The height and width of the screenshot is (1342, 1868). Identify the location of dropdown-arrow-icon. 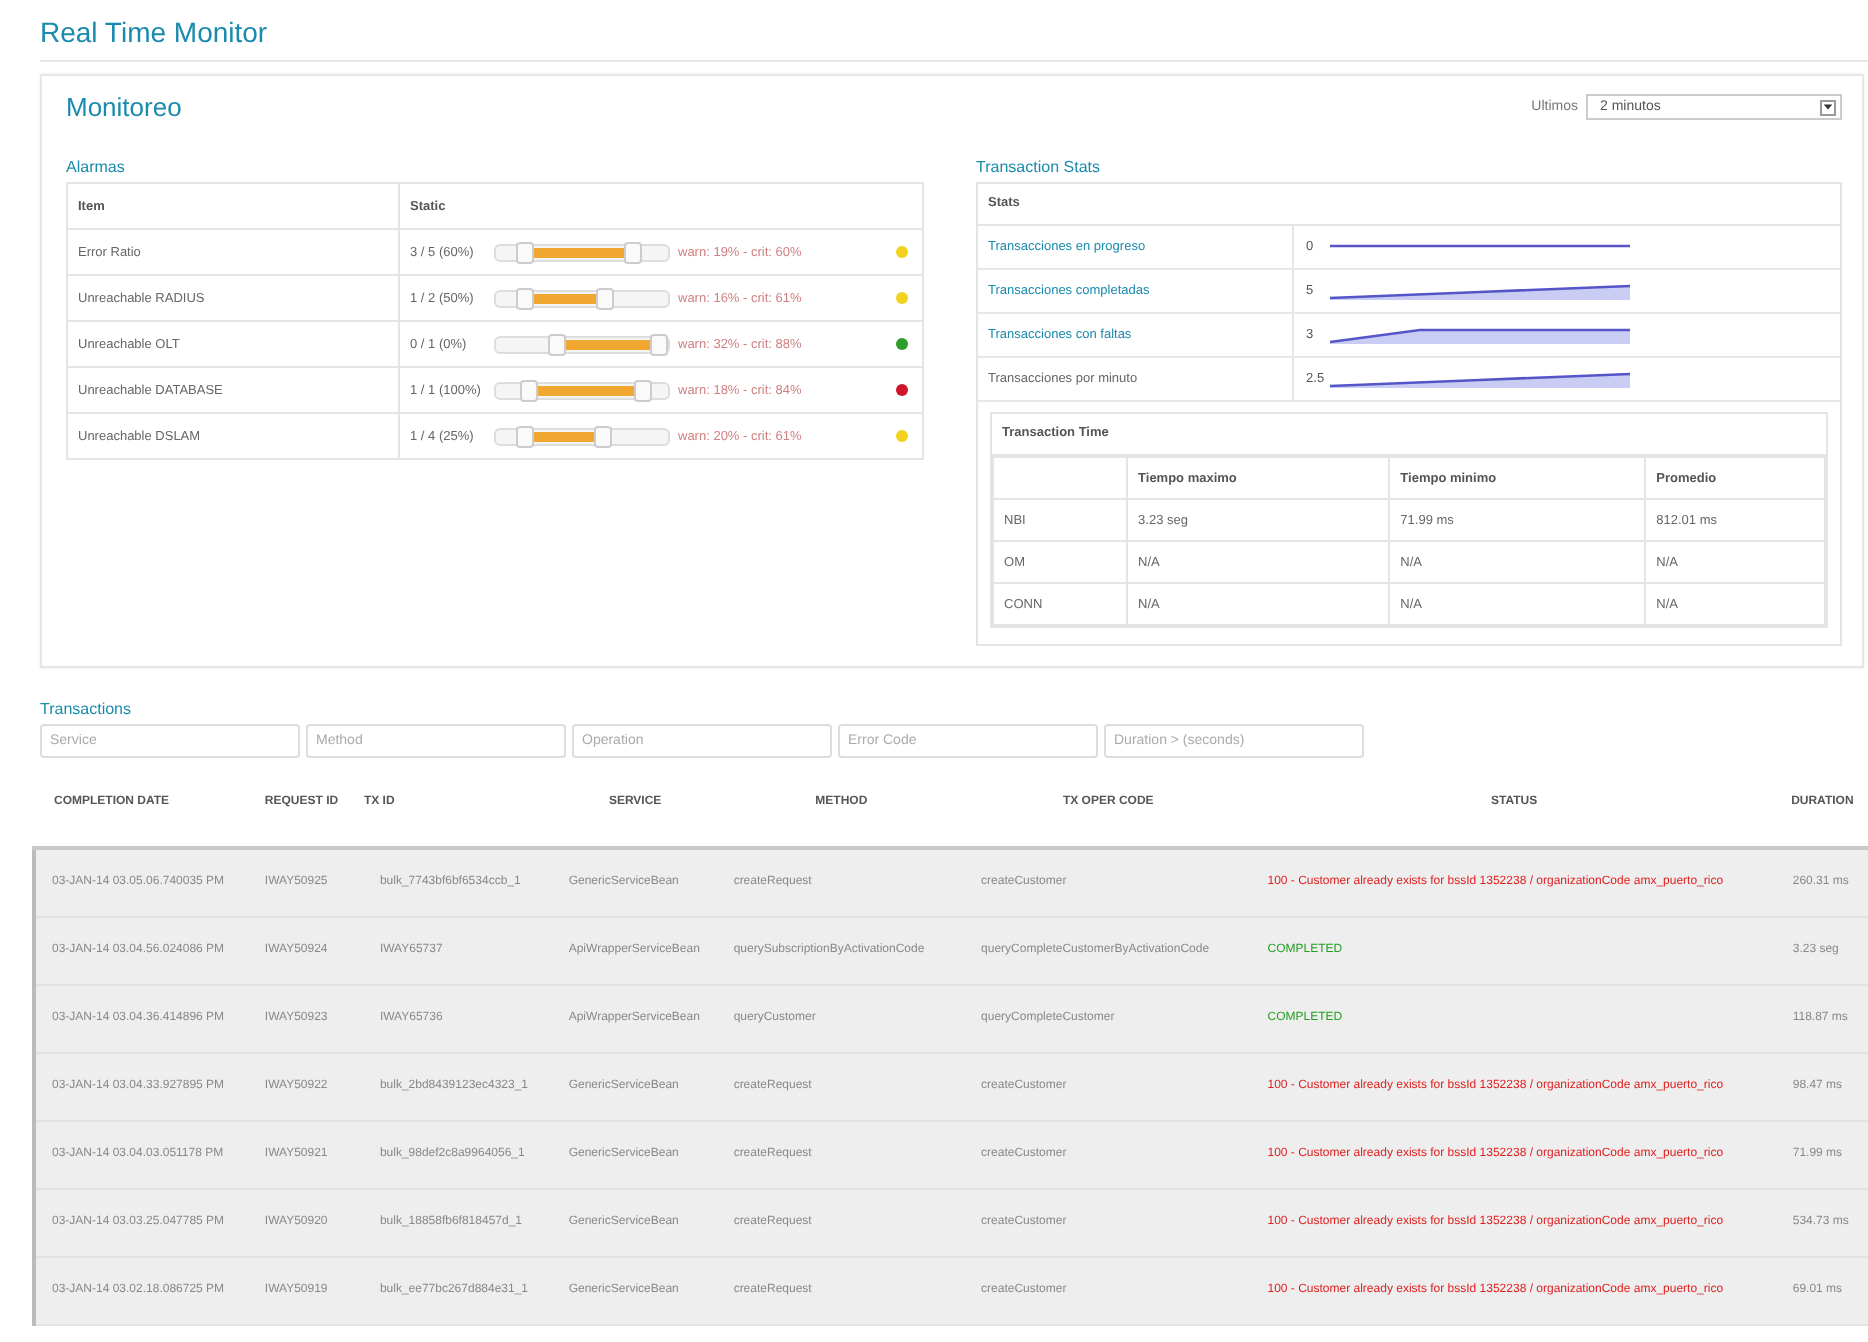
(1828, 107).